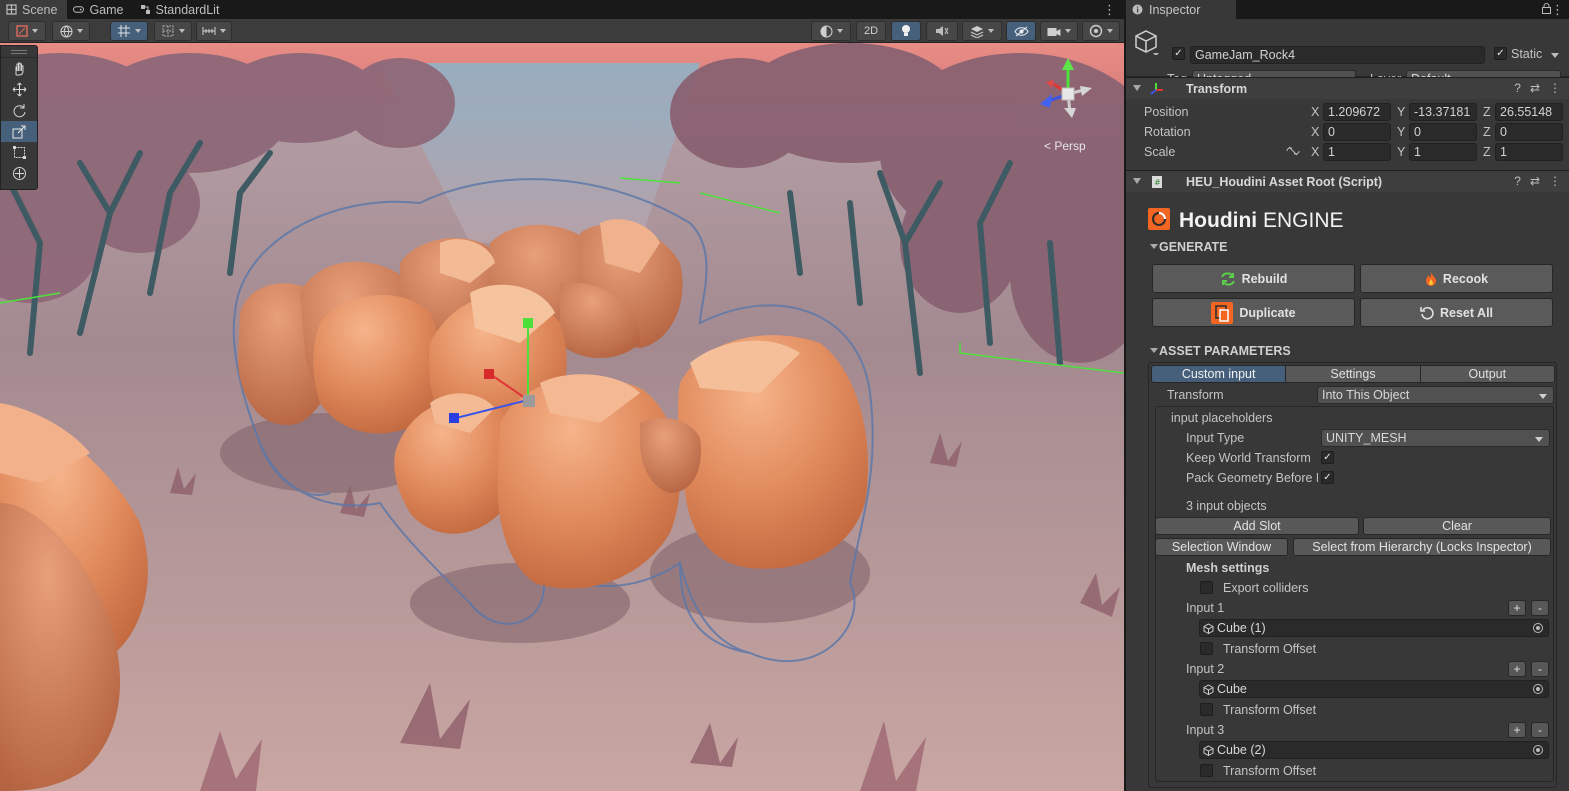 The width and height of the screenshot is (1569, 791). Describe the element at coordinates (1540, 669) in the screenshot. I see `input-2-remove-button: -` at that location.